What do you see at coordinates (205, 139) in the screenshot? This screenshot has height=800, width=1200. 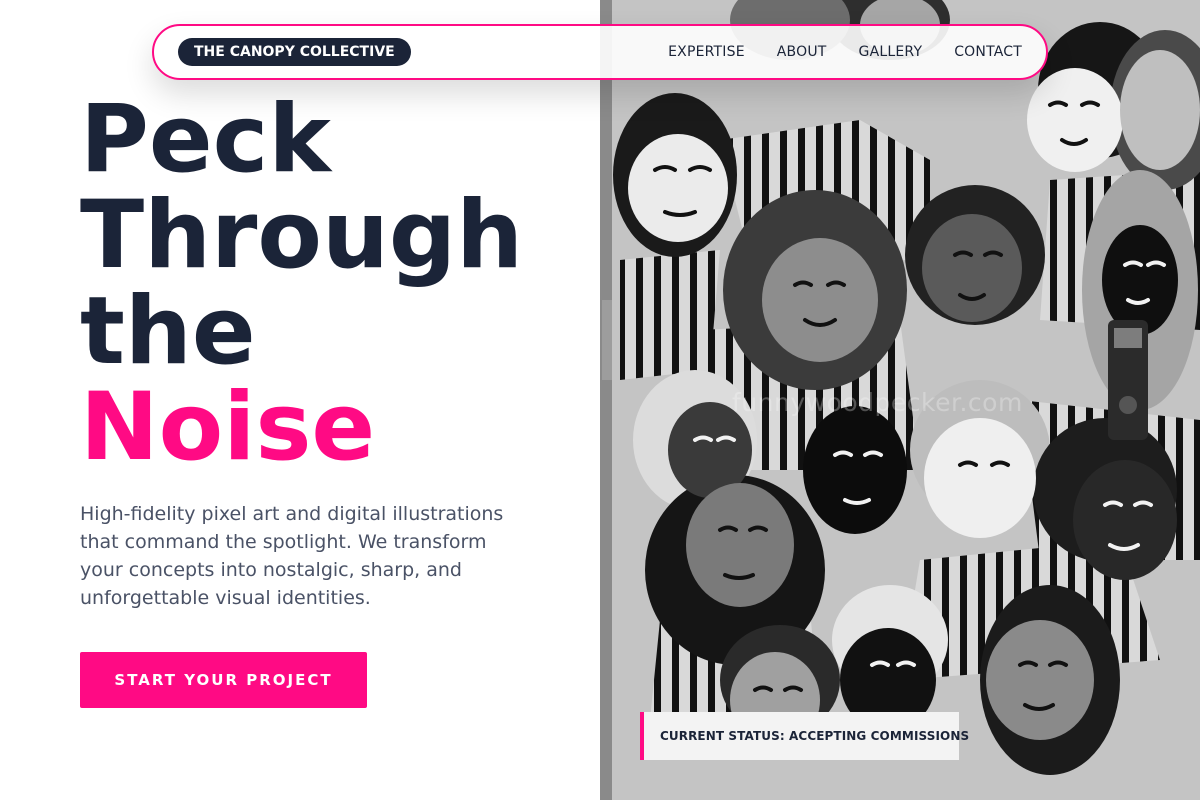 I see `hero-title-line: Peck` at bounding box center [205, 139].